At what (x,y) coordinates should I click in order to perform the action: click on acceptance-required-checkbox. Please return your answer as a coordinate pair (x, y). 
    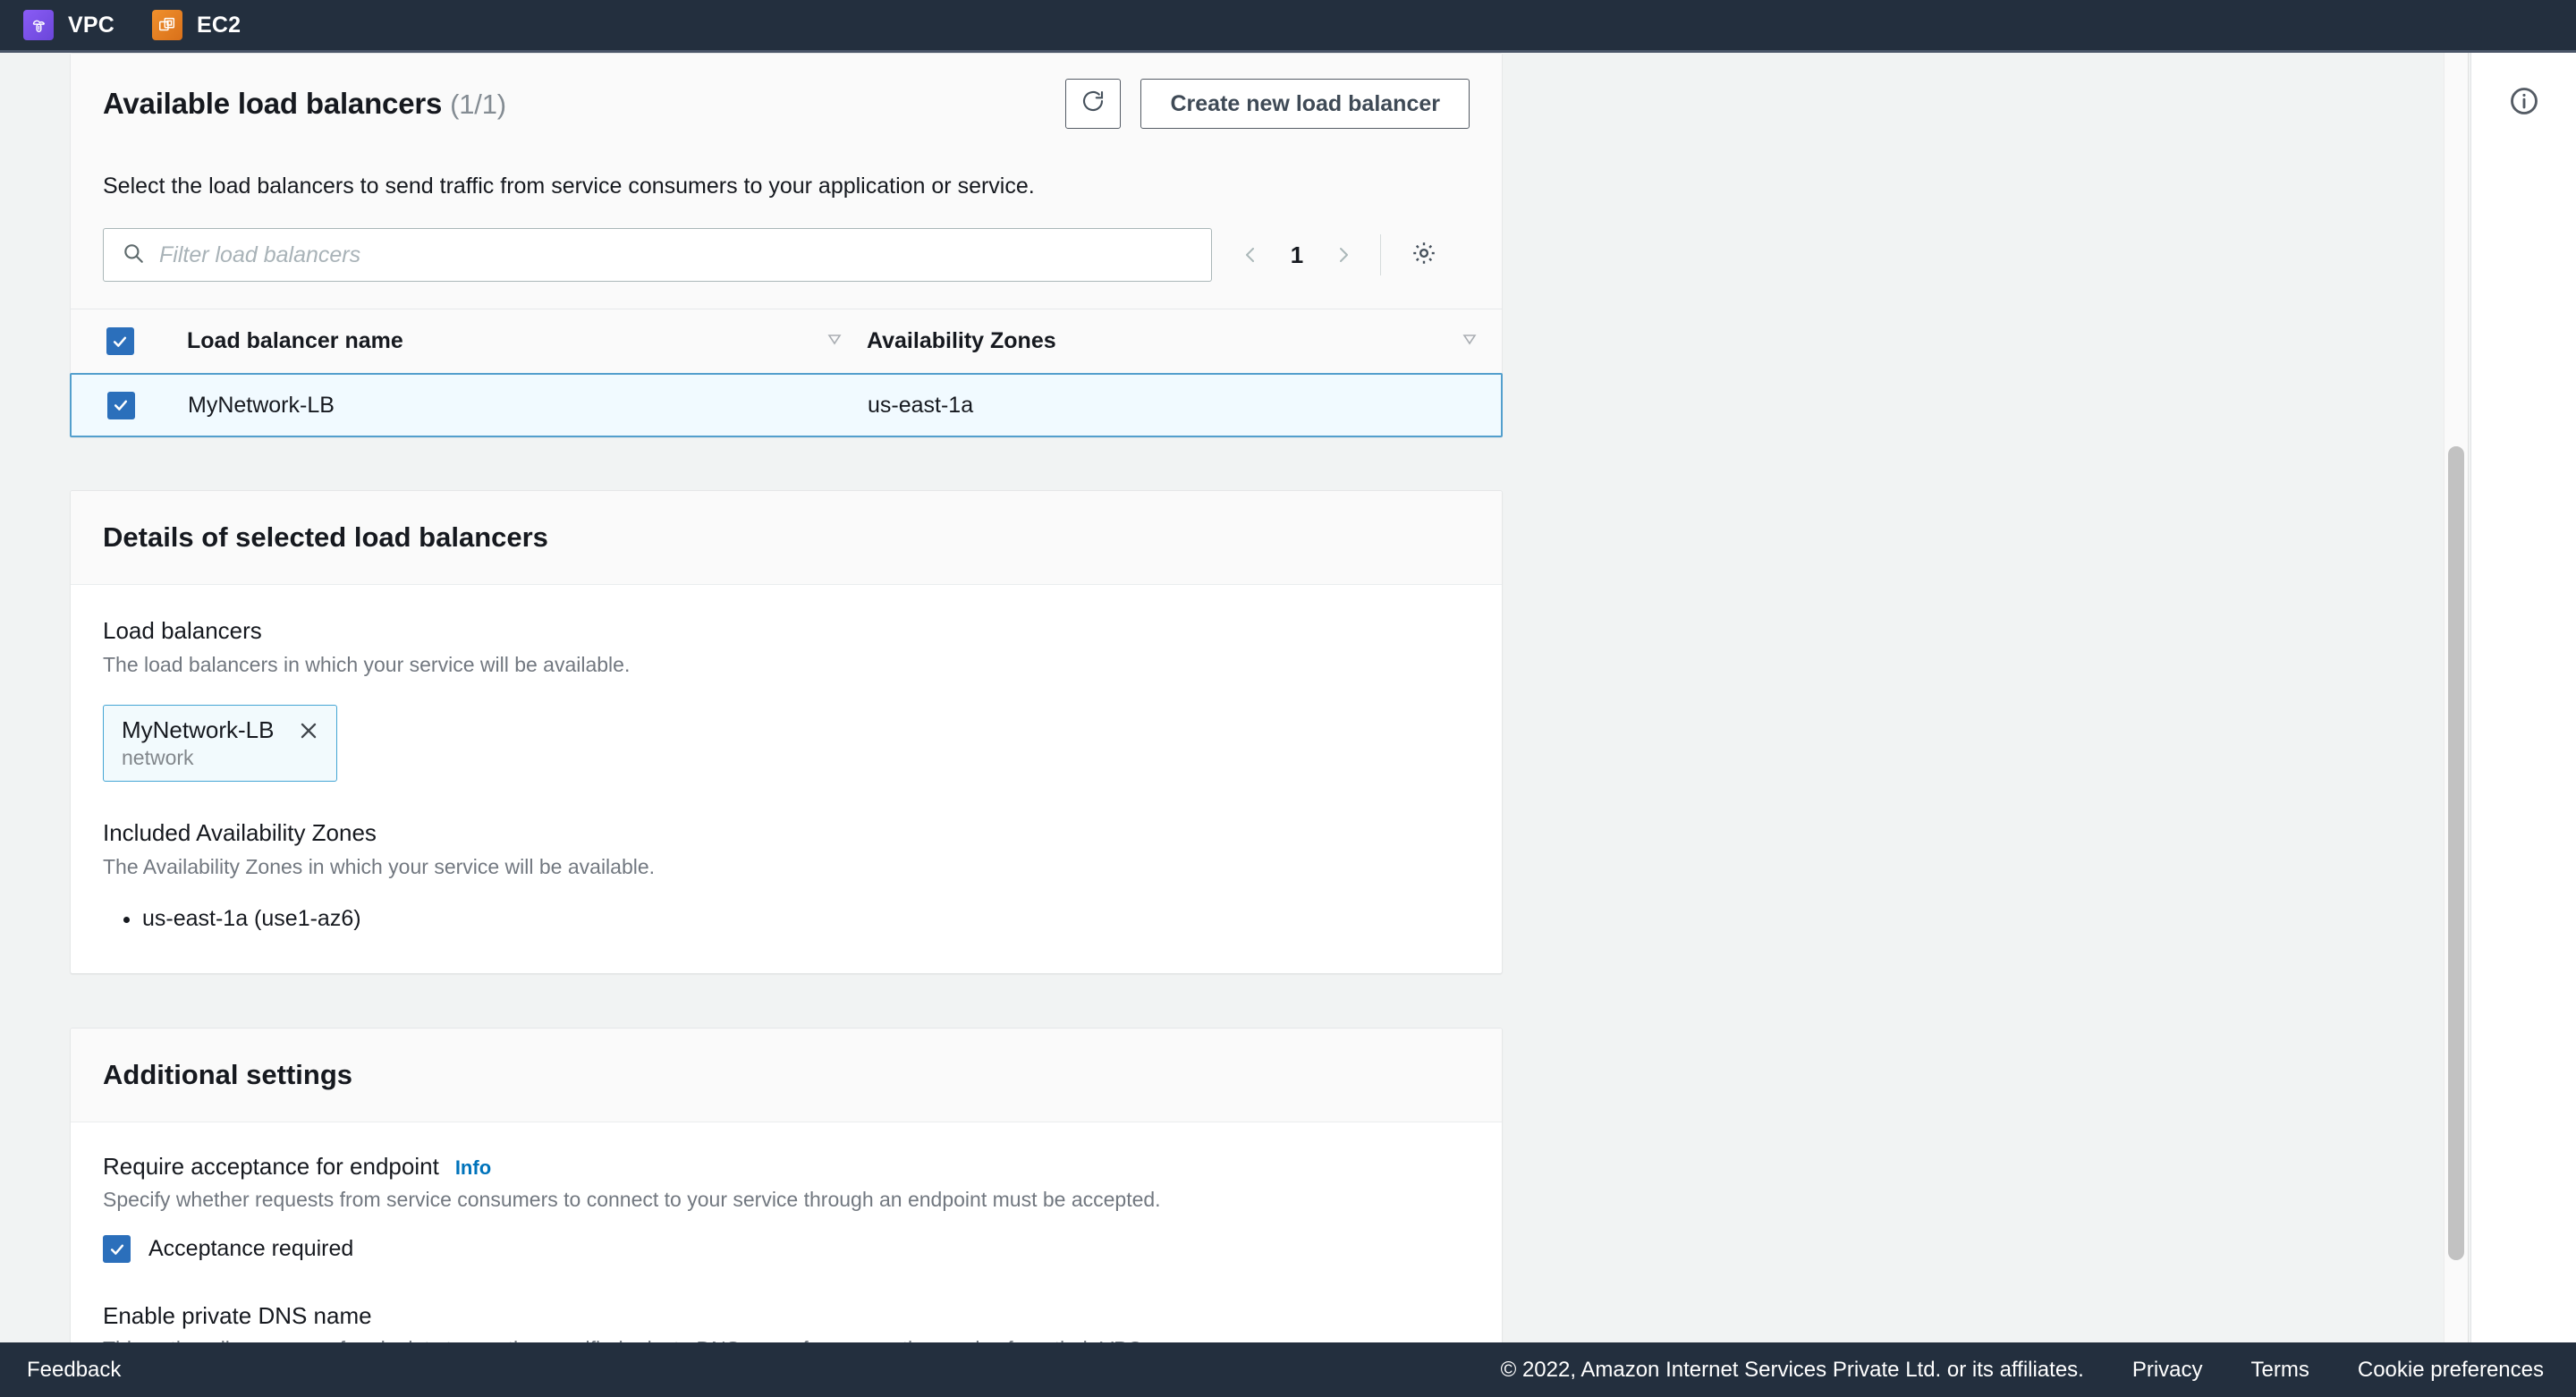
    Looking at the image, I should click on (117, 1249).